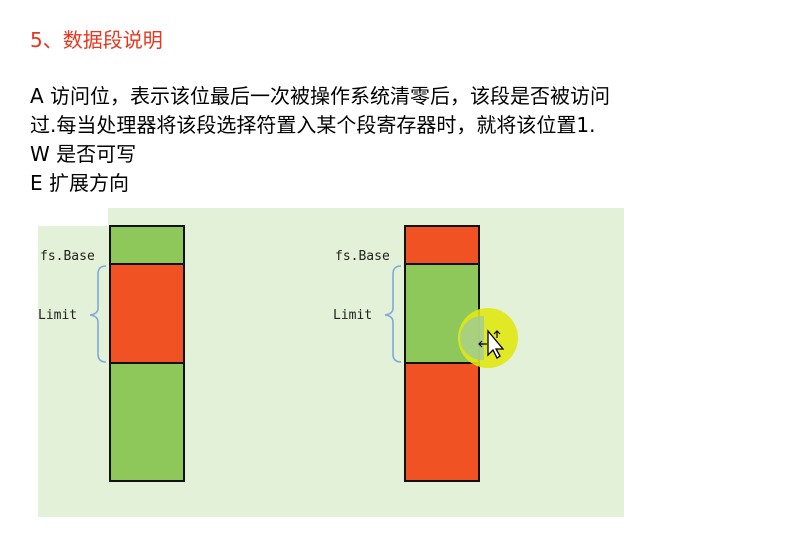 The image size is (800, 533). Describe the element at coordinates (96, 40) in the screenshot. I see `section-title: 5、数据段说明` at that location.